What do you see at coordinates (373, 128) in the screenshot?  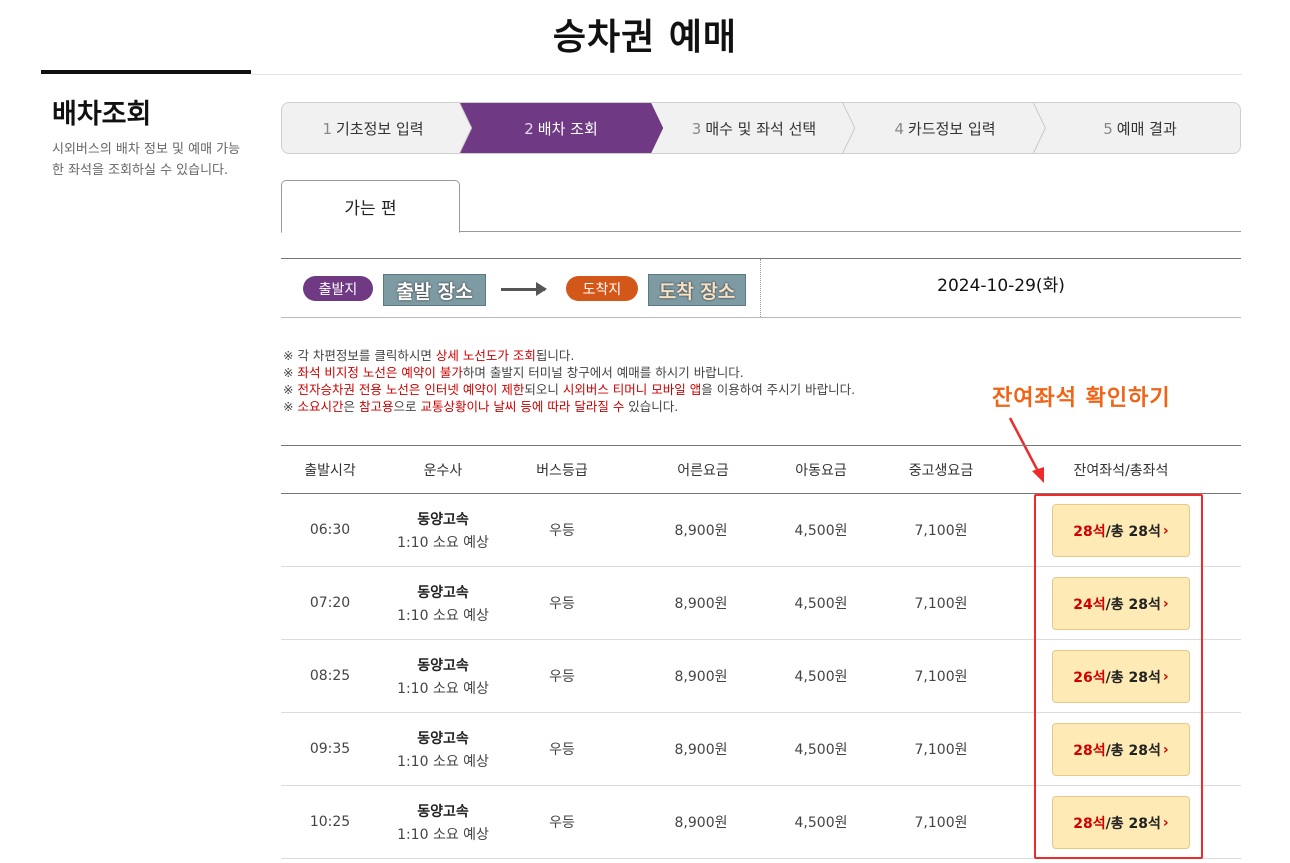 I see `step-1: 1 기초정보 입력` at bounding box center [373, 128].